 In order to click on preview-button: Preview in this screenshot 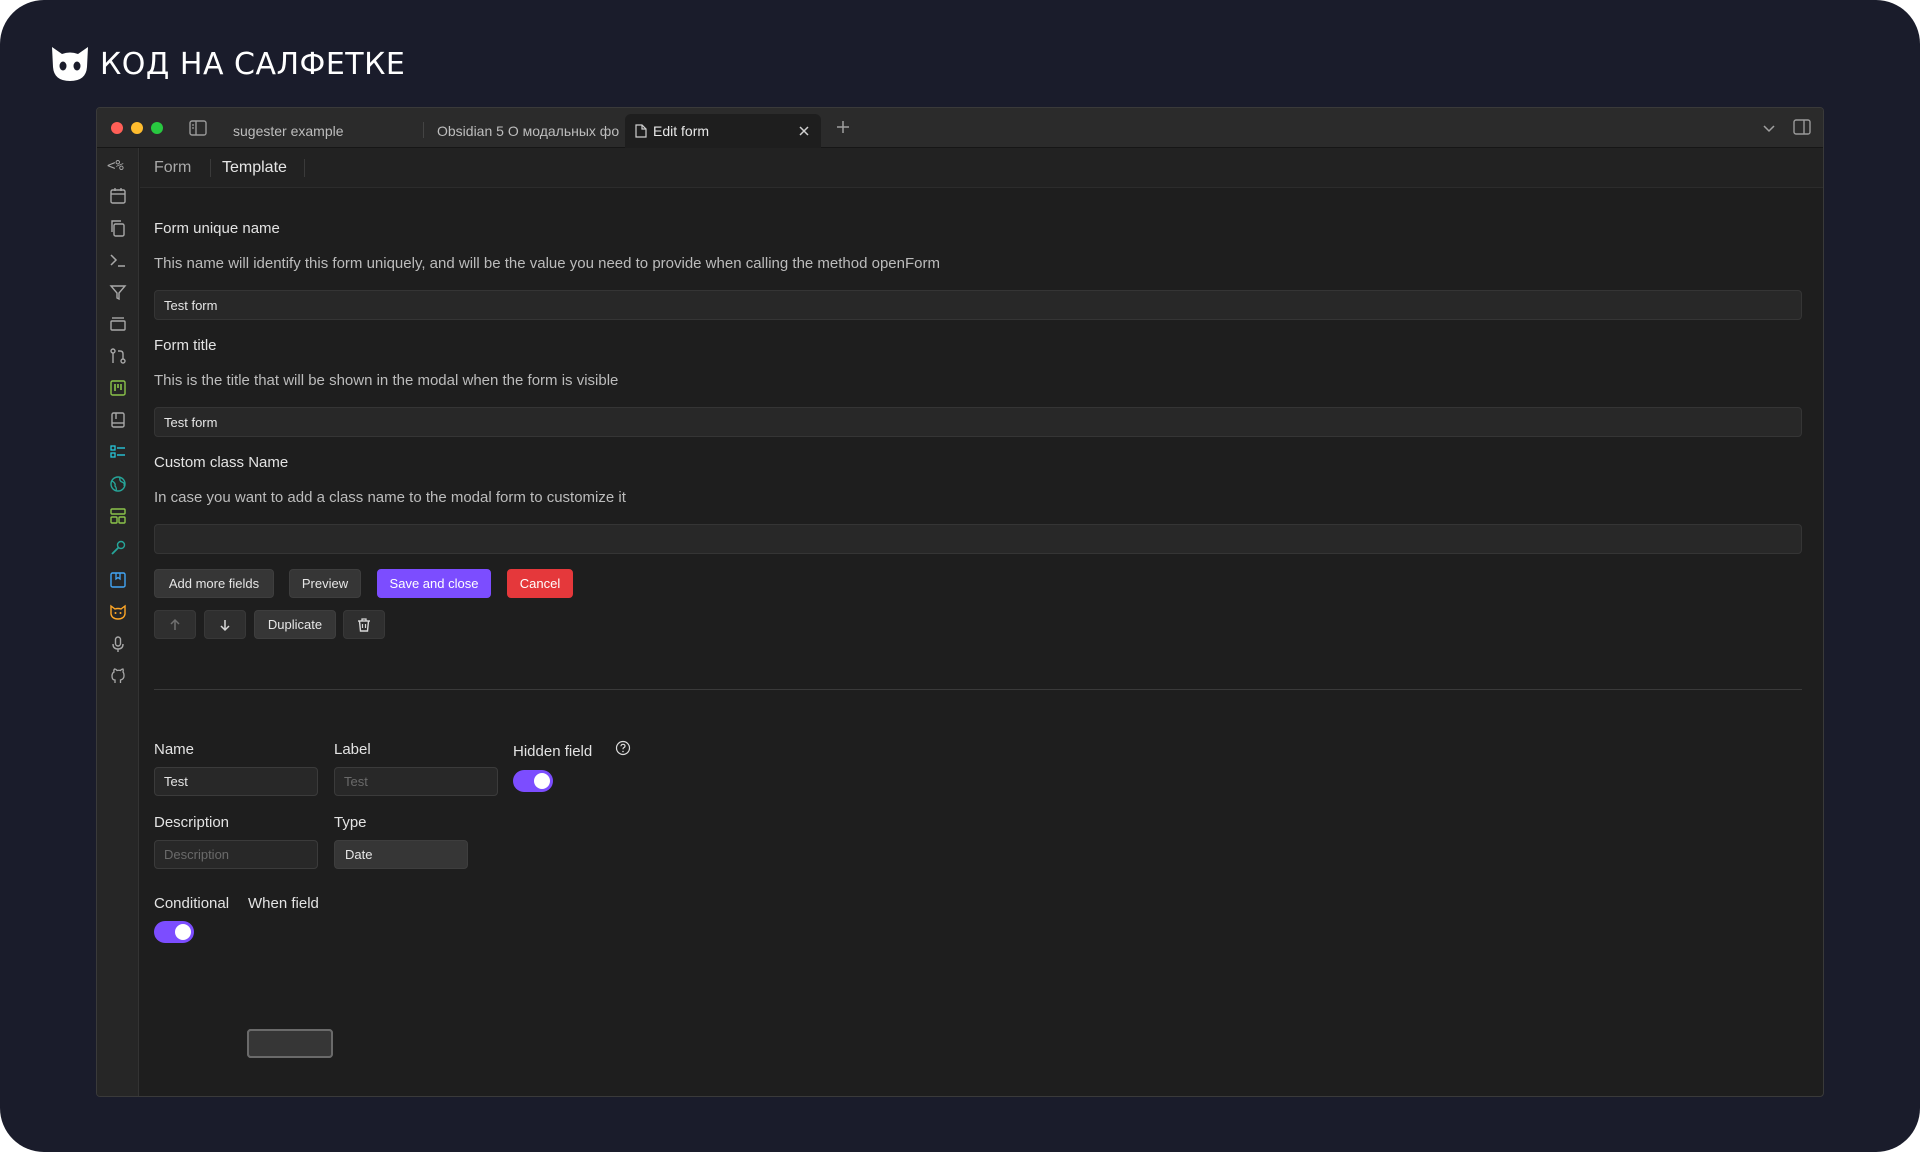, I will do `click(325, 583)`.